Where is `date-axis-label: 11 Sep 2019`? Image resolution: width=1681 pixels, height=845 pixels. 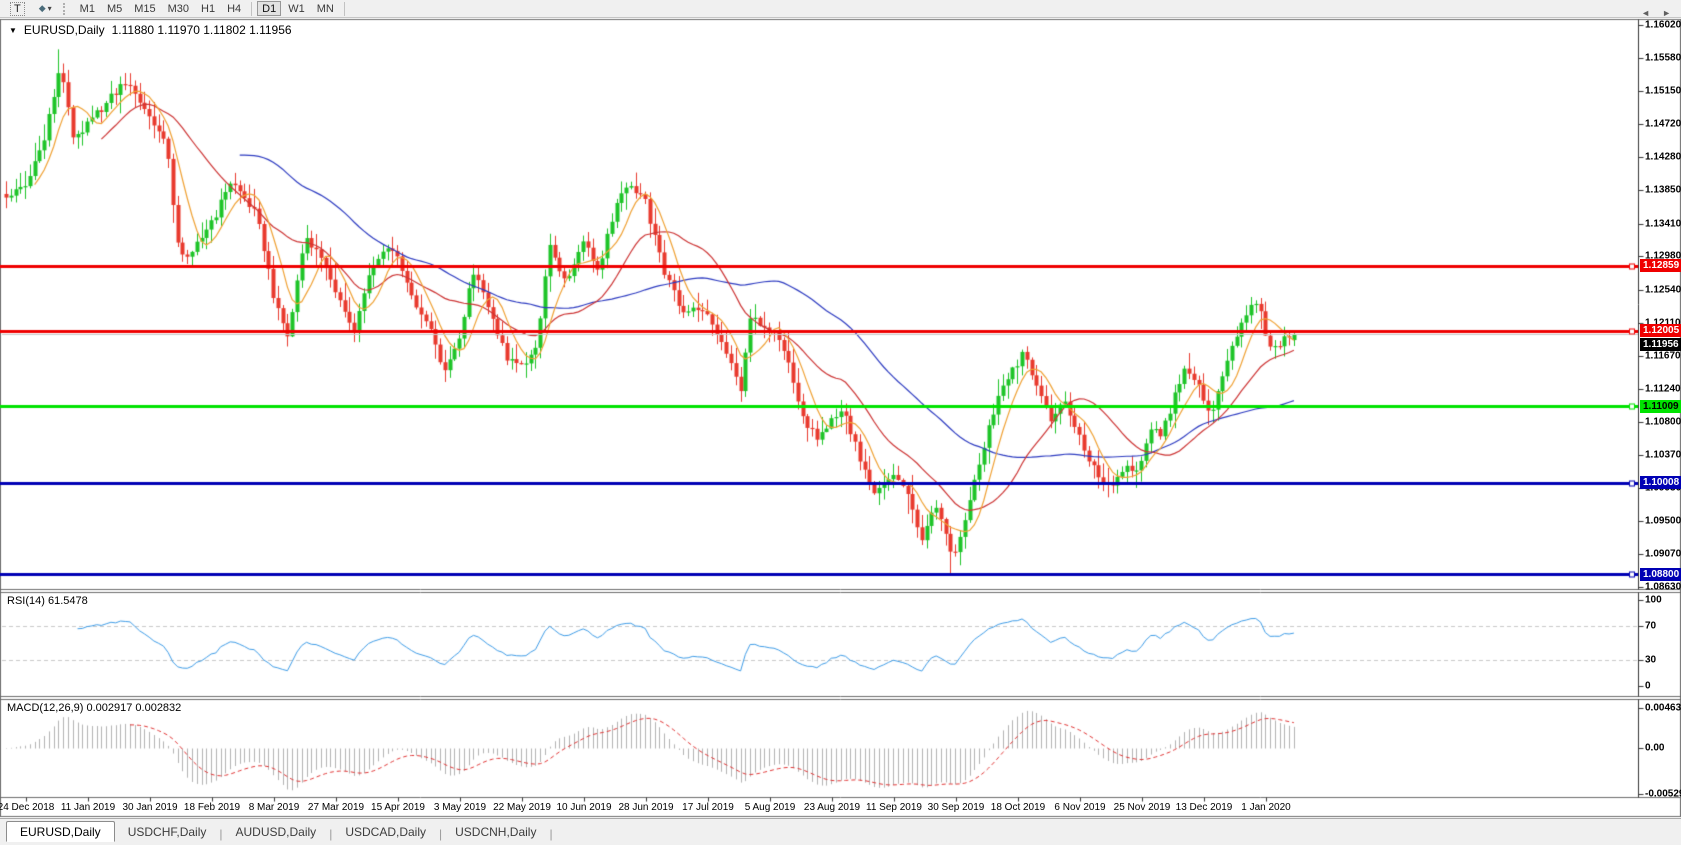
date-axis-label: 11 Sep 2019 is located at coordinates (894, 807).